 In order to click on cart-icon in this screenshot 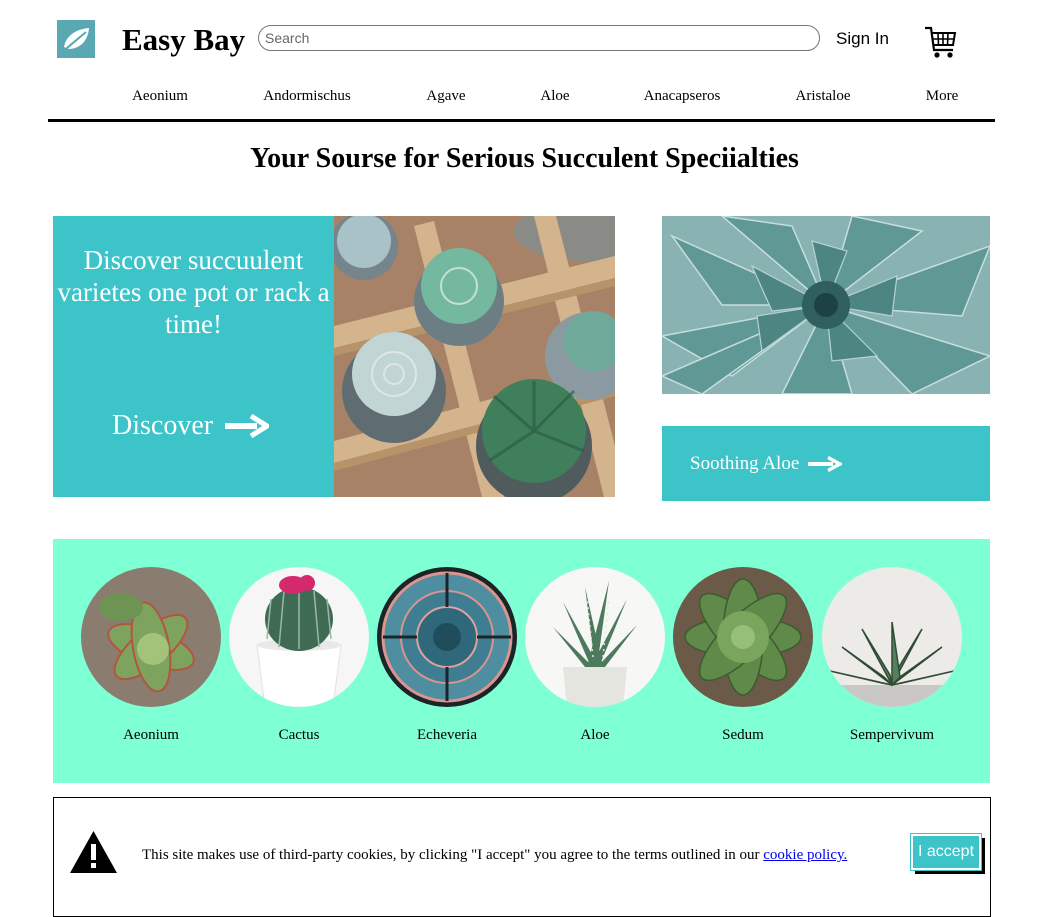, I will do `click(941, 42)`.